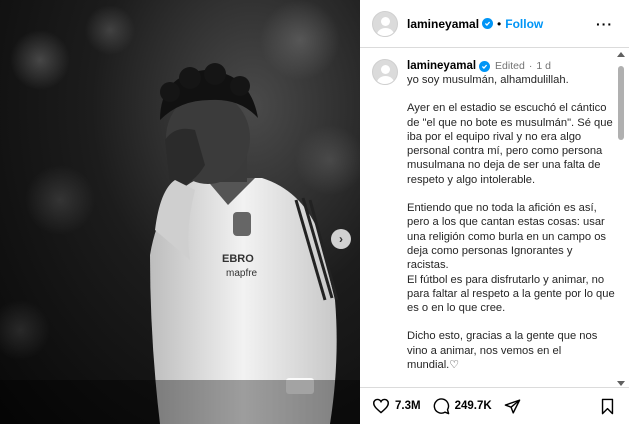 The height and width of the screenshot is (424, 629). I want to click on post-header: lamineyamal • Follow ···, so click(494, 24).